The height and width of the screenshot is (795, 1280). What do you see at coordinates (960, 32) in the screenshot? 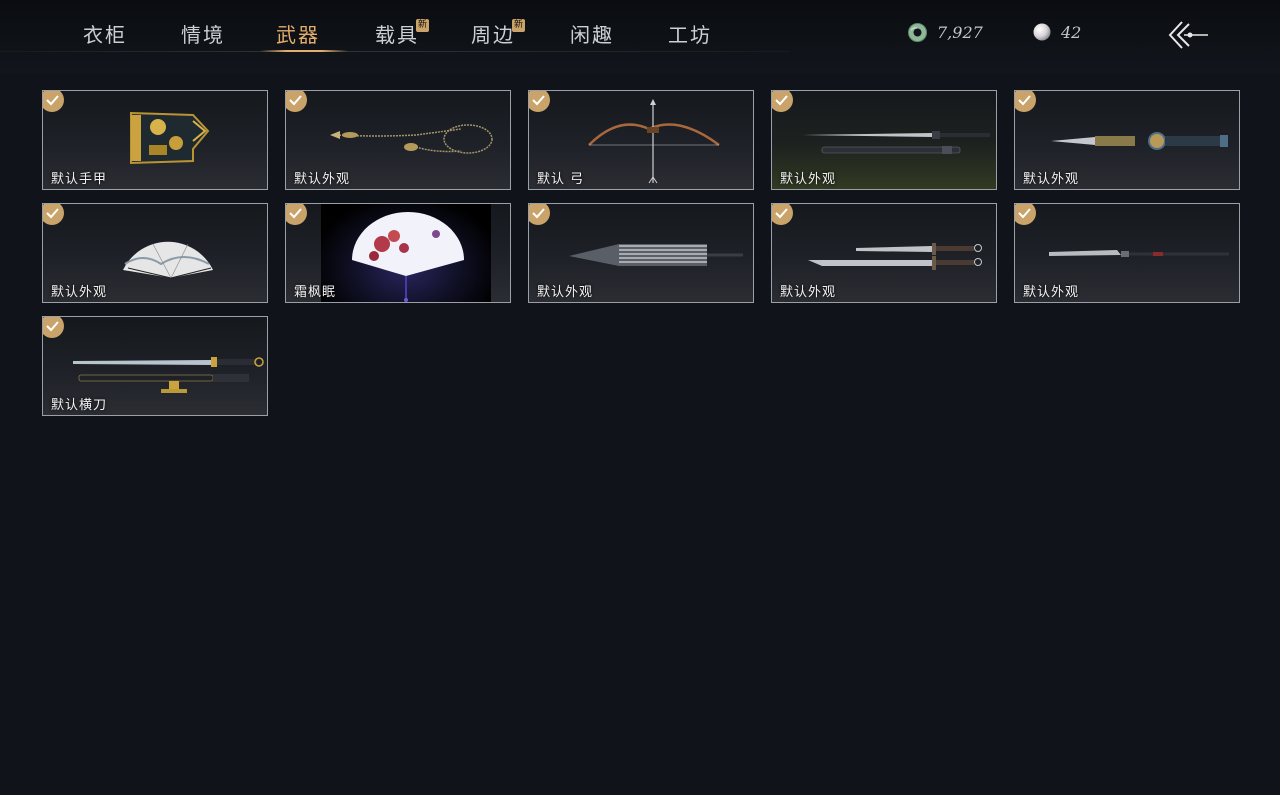
I see `jade-amount: 7,927` at bounding box center [960, 32].